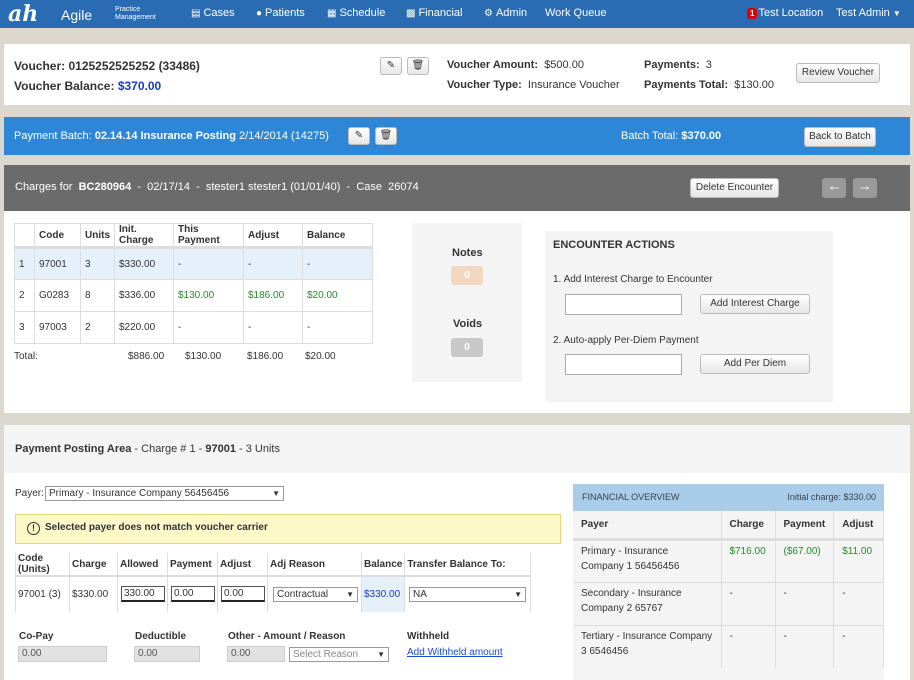  I want to click on row-code: 97001, so click(57, 263).